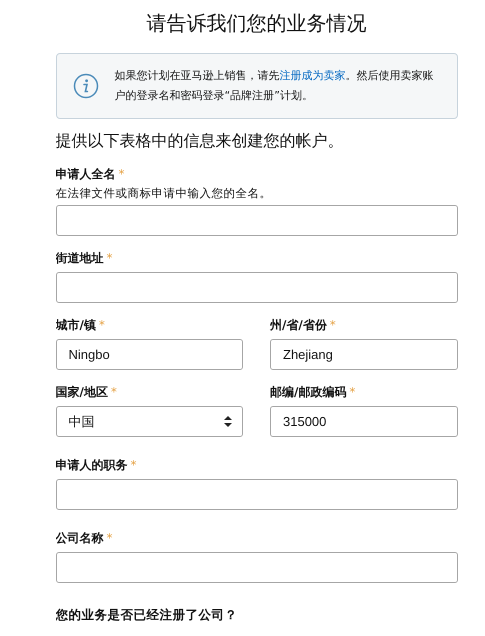 The image size is (485, 636). I want to click on field-label: 邮编/邮政编码, so click(308, 392).